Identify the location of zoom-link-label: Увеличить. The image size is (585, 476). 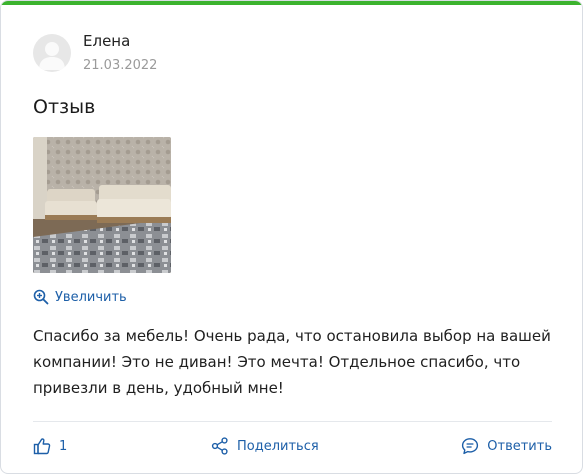
(91, 297).